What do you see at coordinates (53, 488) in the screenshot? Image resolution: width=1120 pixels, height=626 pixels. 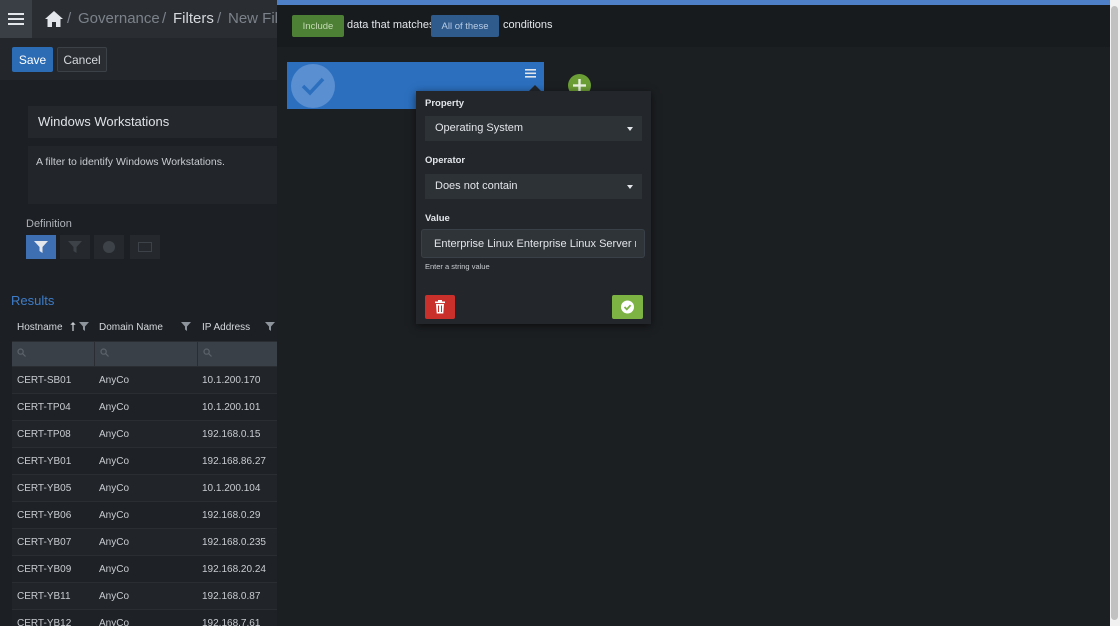 I see `hostname-cell: CERT-YB05` at bounding box center [53, 488].